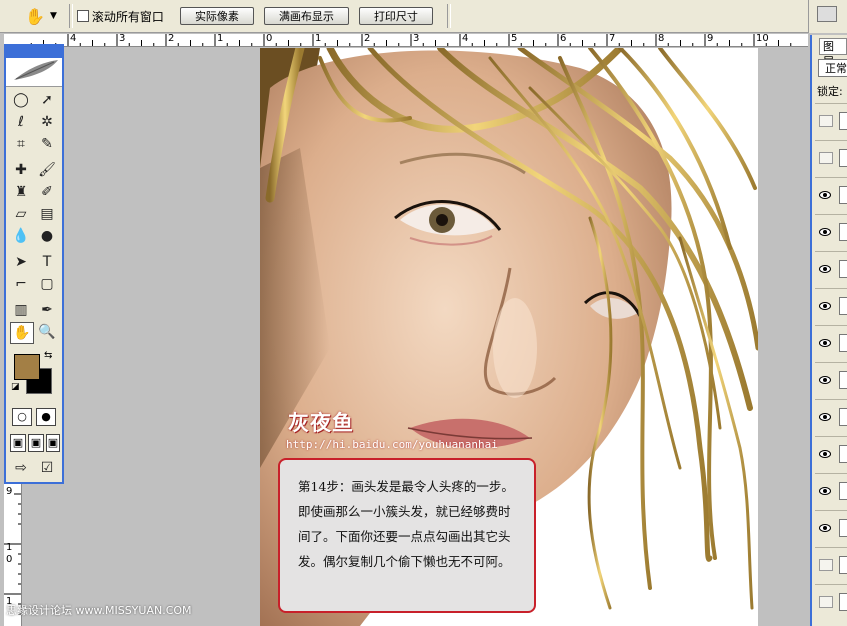  What do you see at coordinates (99, 610) in the screenshot?
I see `watermark: 思缘设计论坛 www.MISSYUAN.COM` at bounding box center [99, 610].